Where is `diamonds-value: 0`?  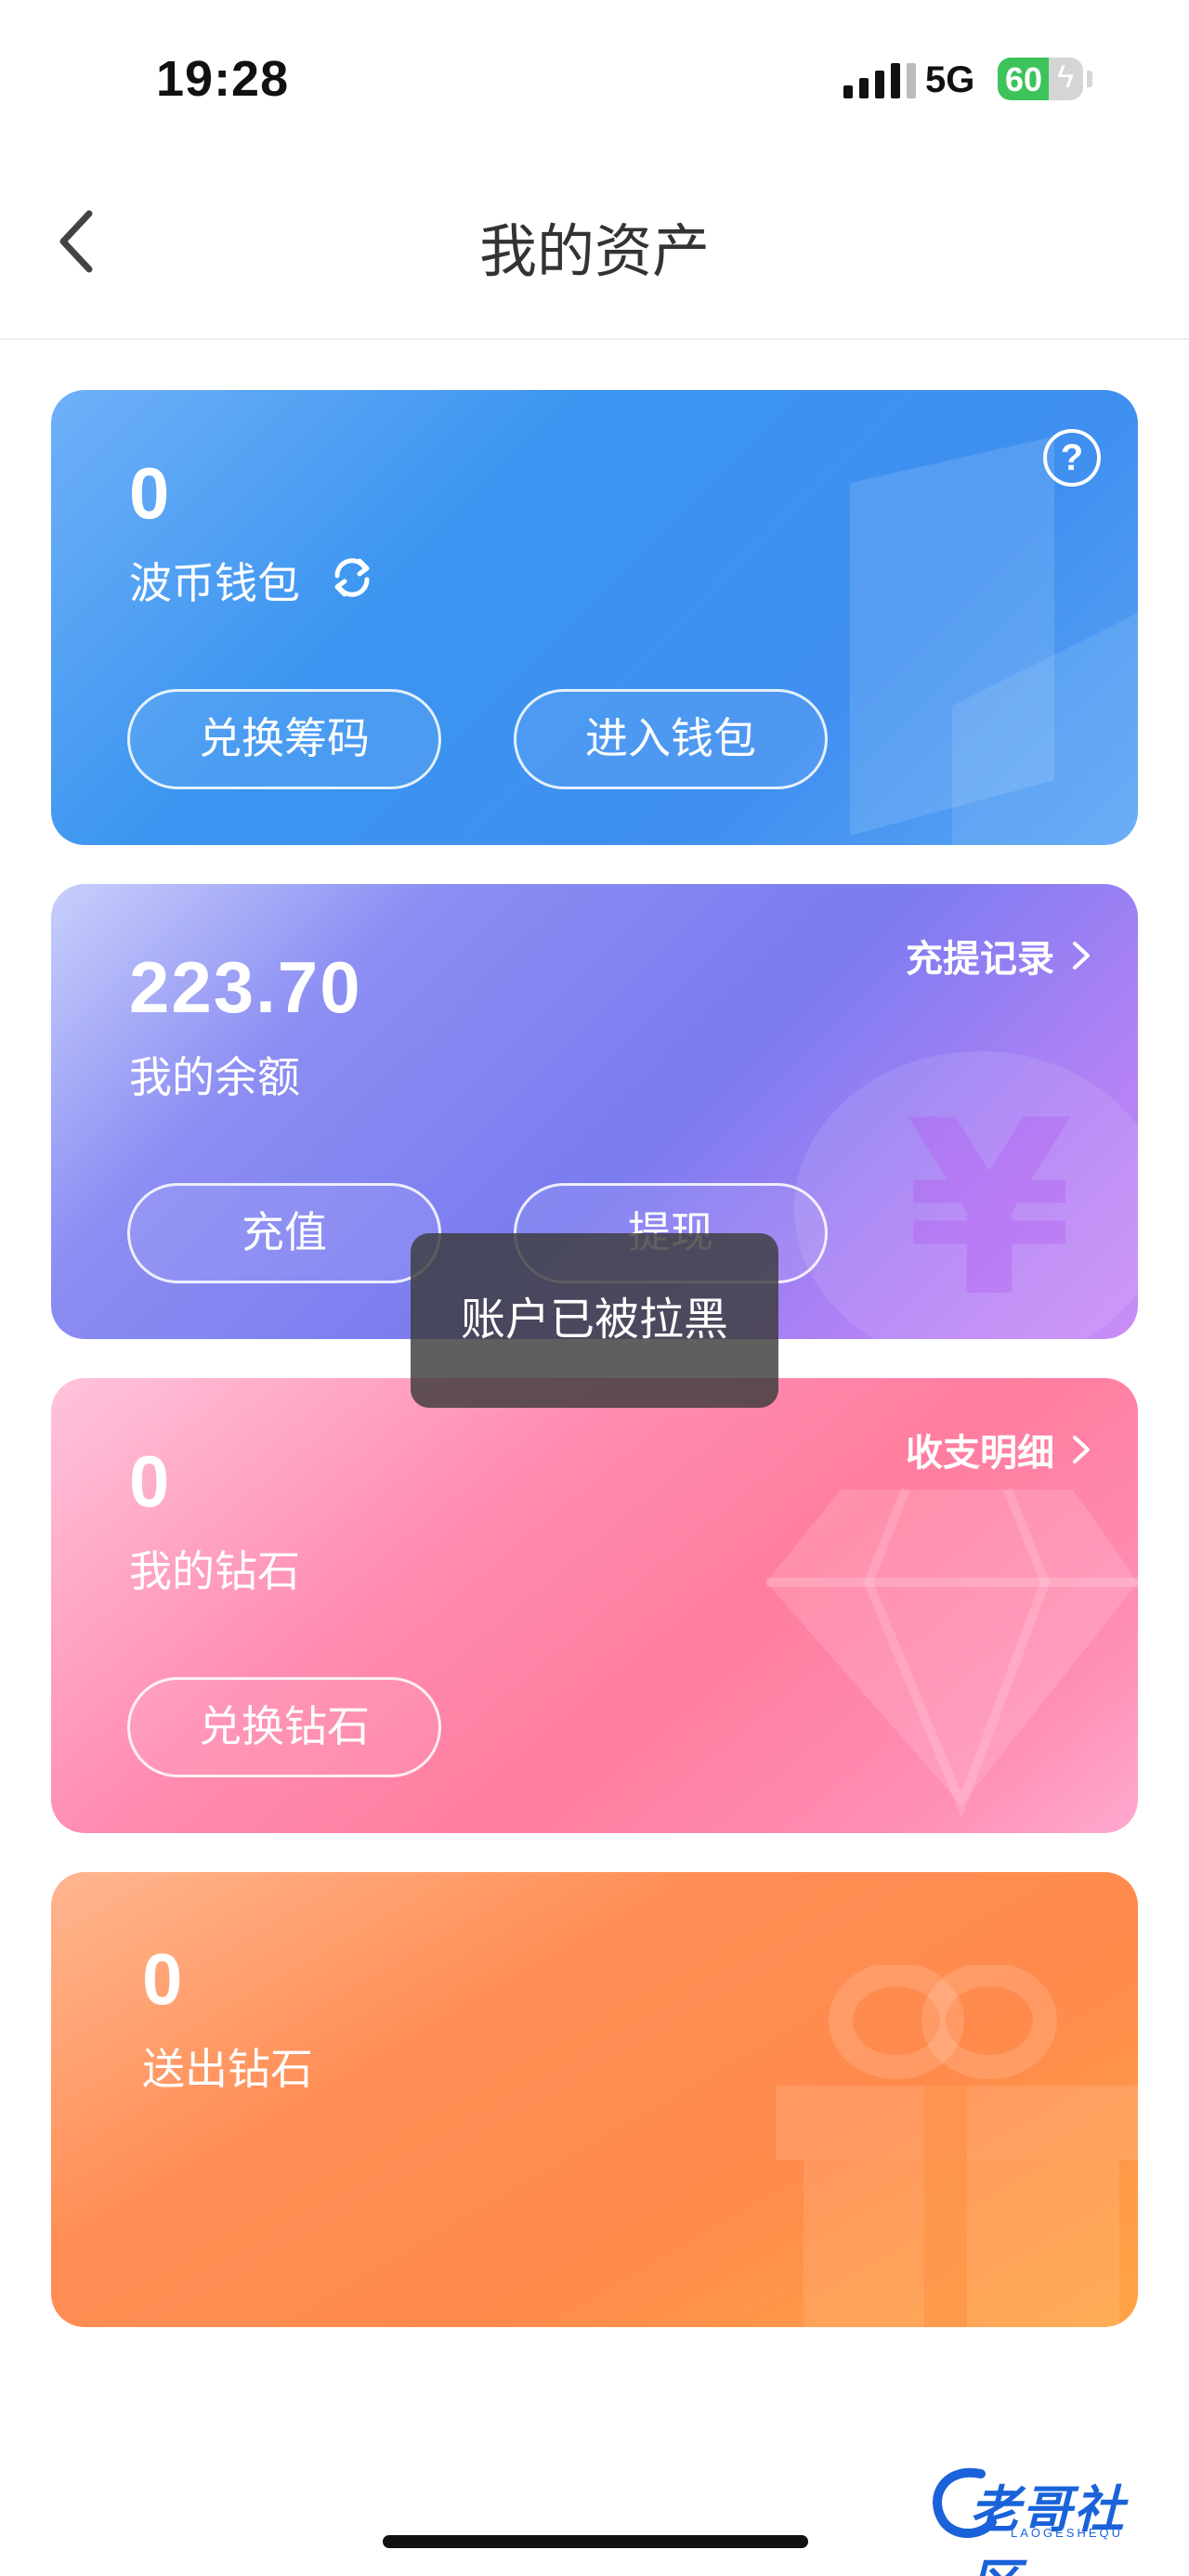 diamonds-value: 0 is located at coordinates (151, 1481).